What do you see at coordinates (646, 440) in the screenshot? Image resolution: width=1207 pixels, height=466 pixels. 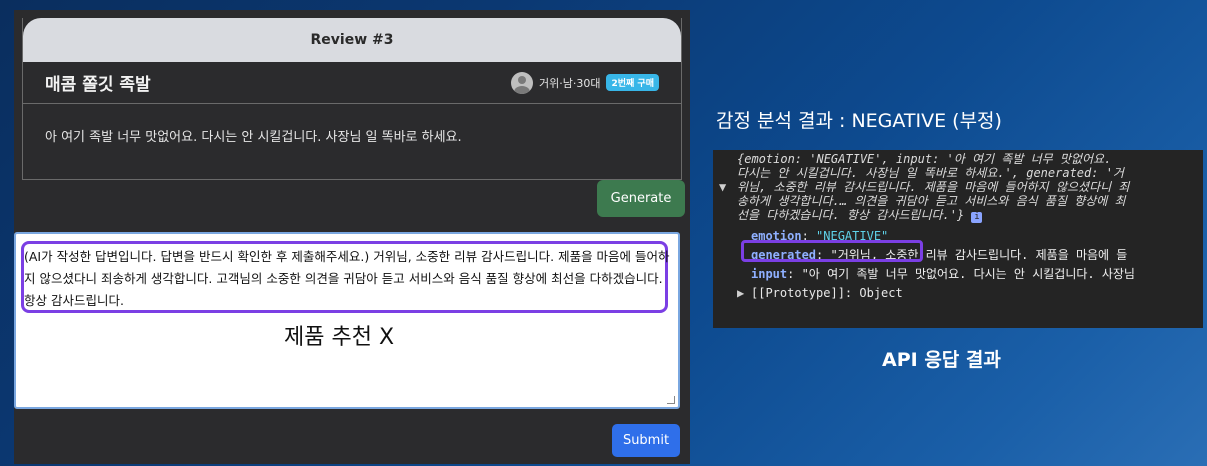 I see `submit-button: Submit` at bounding box center [646, 440].